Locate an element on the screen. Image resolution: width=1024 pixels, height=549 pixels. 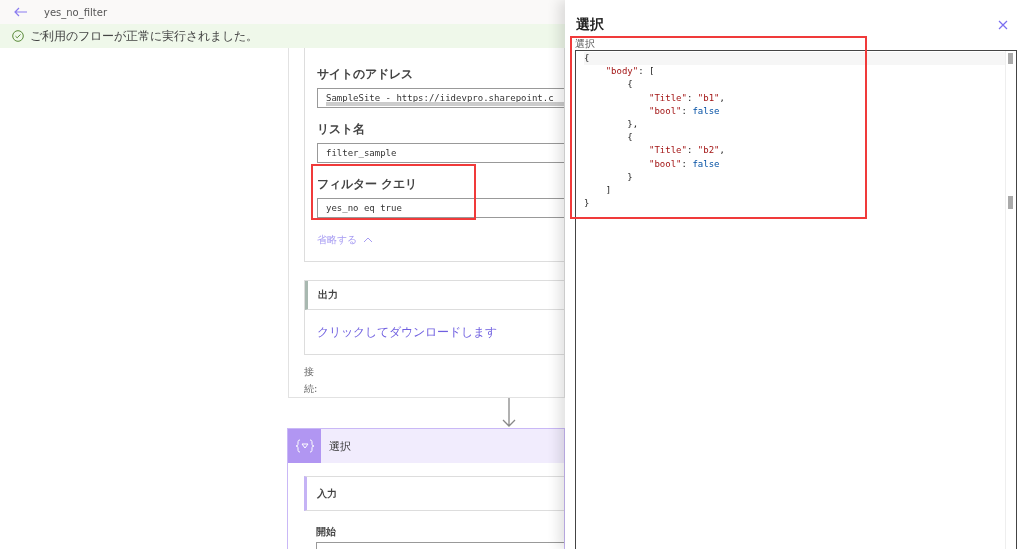
check-circle-icon is located at coordinates (18, 36).